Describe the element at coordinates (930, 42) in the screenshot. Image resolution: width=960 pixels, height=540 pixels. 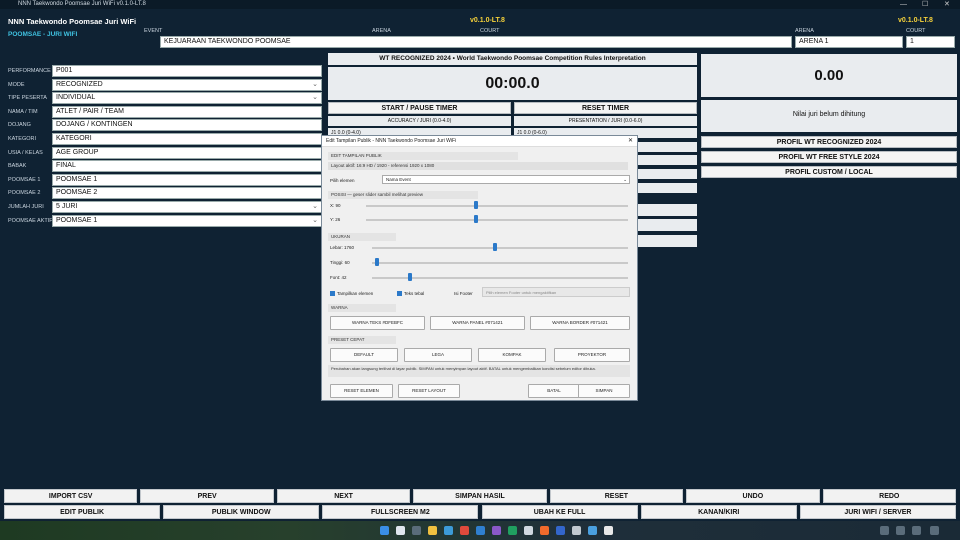
I see `court-input: 1` at that location.